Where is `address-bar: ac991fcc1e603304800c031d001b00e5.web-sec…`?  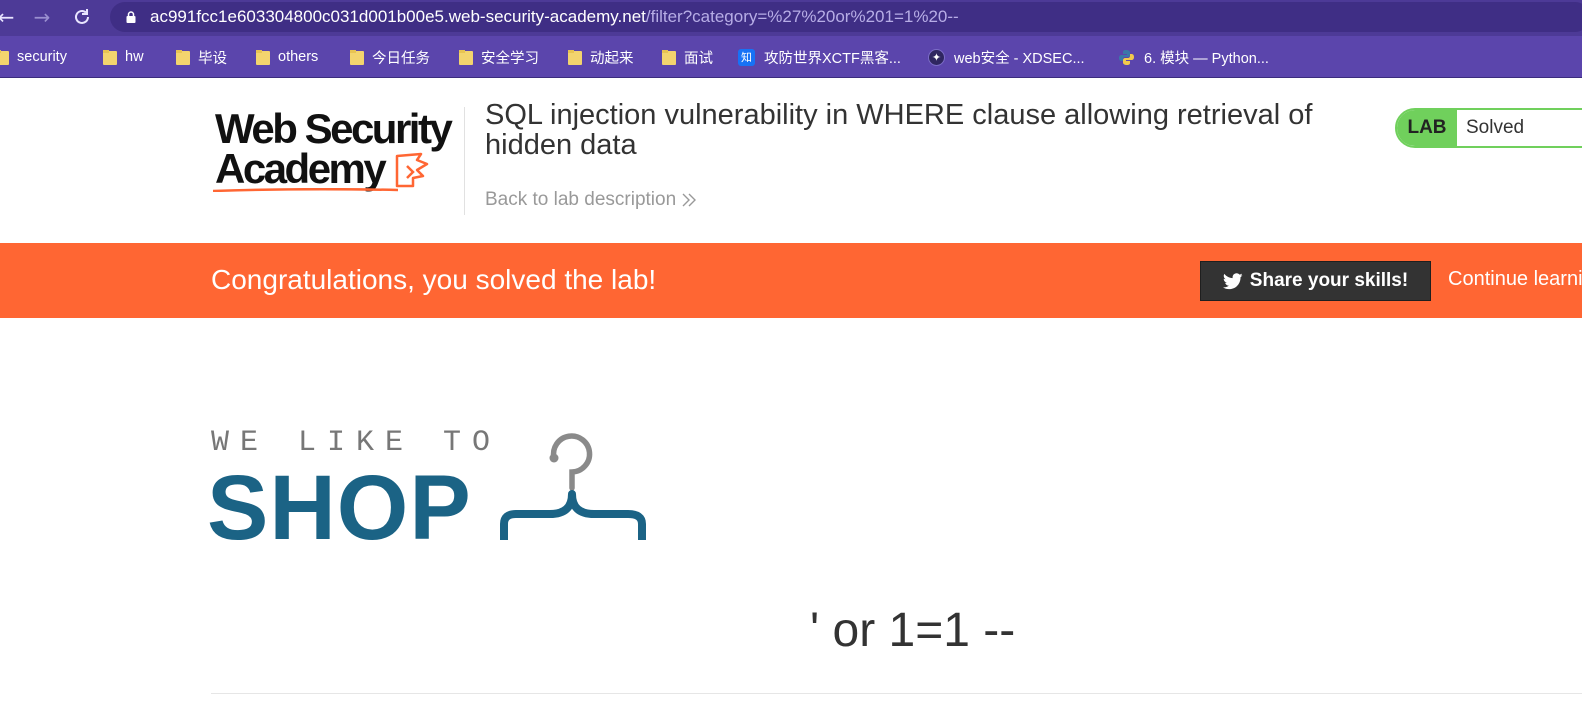
address-bar: ac991fcc1e603304800c031d001b00e5.web-sec… is located at coordinates (846, 17).